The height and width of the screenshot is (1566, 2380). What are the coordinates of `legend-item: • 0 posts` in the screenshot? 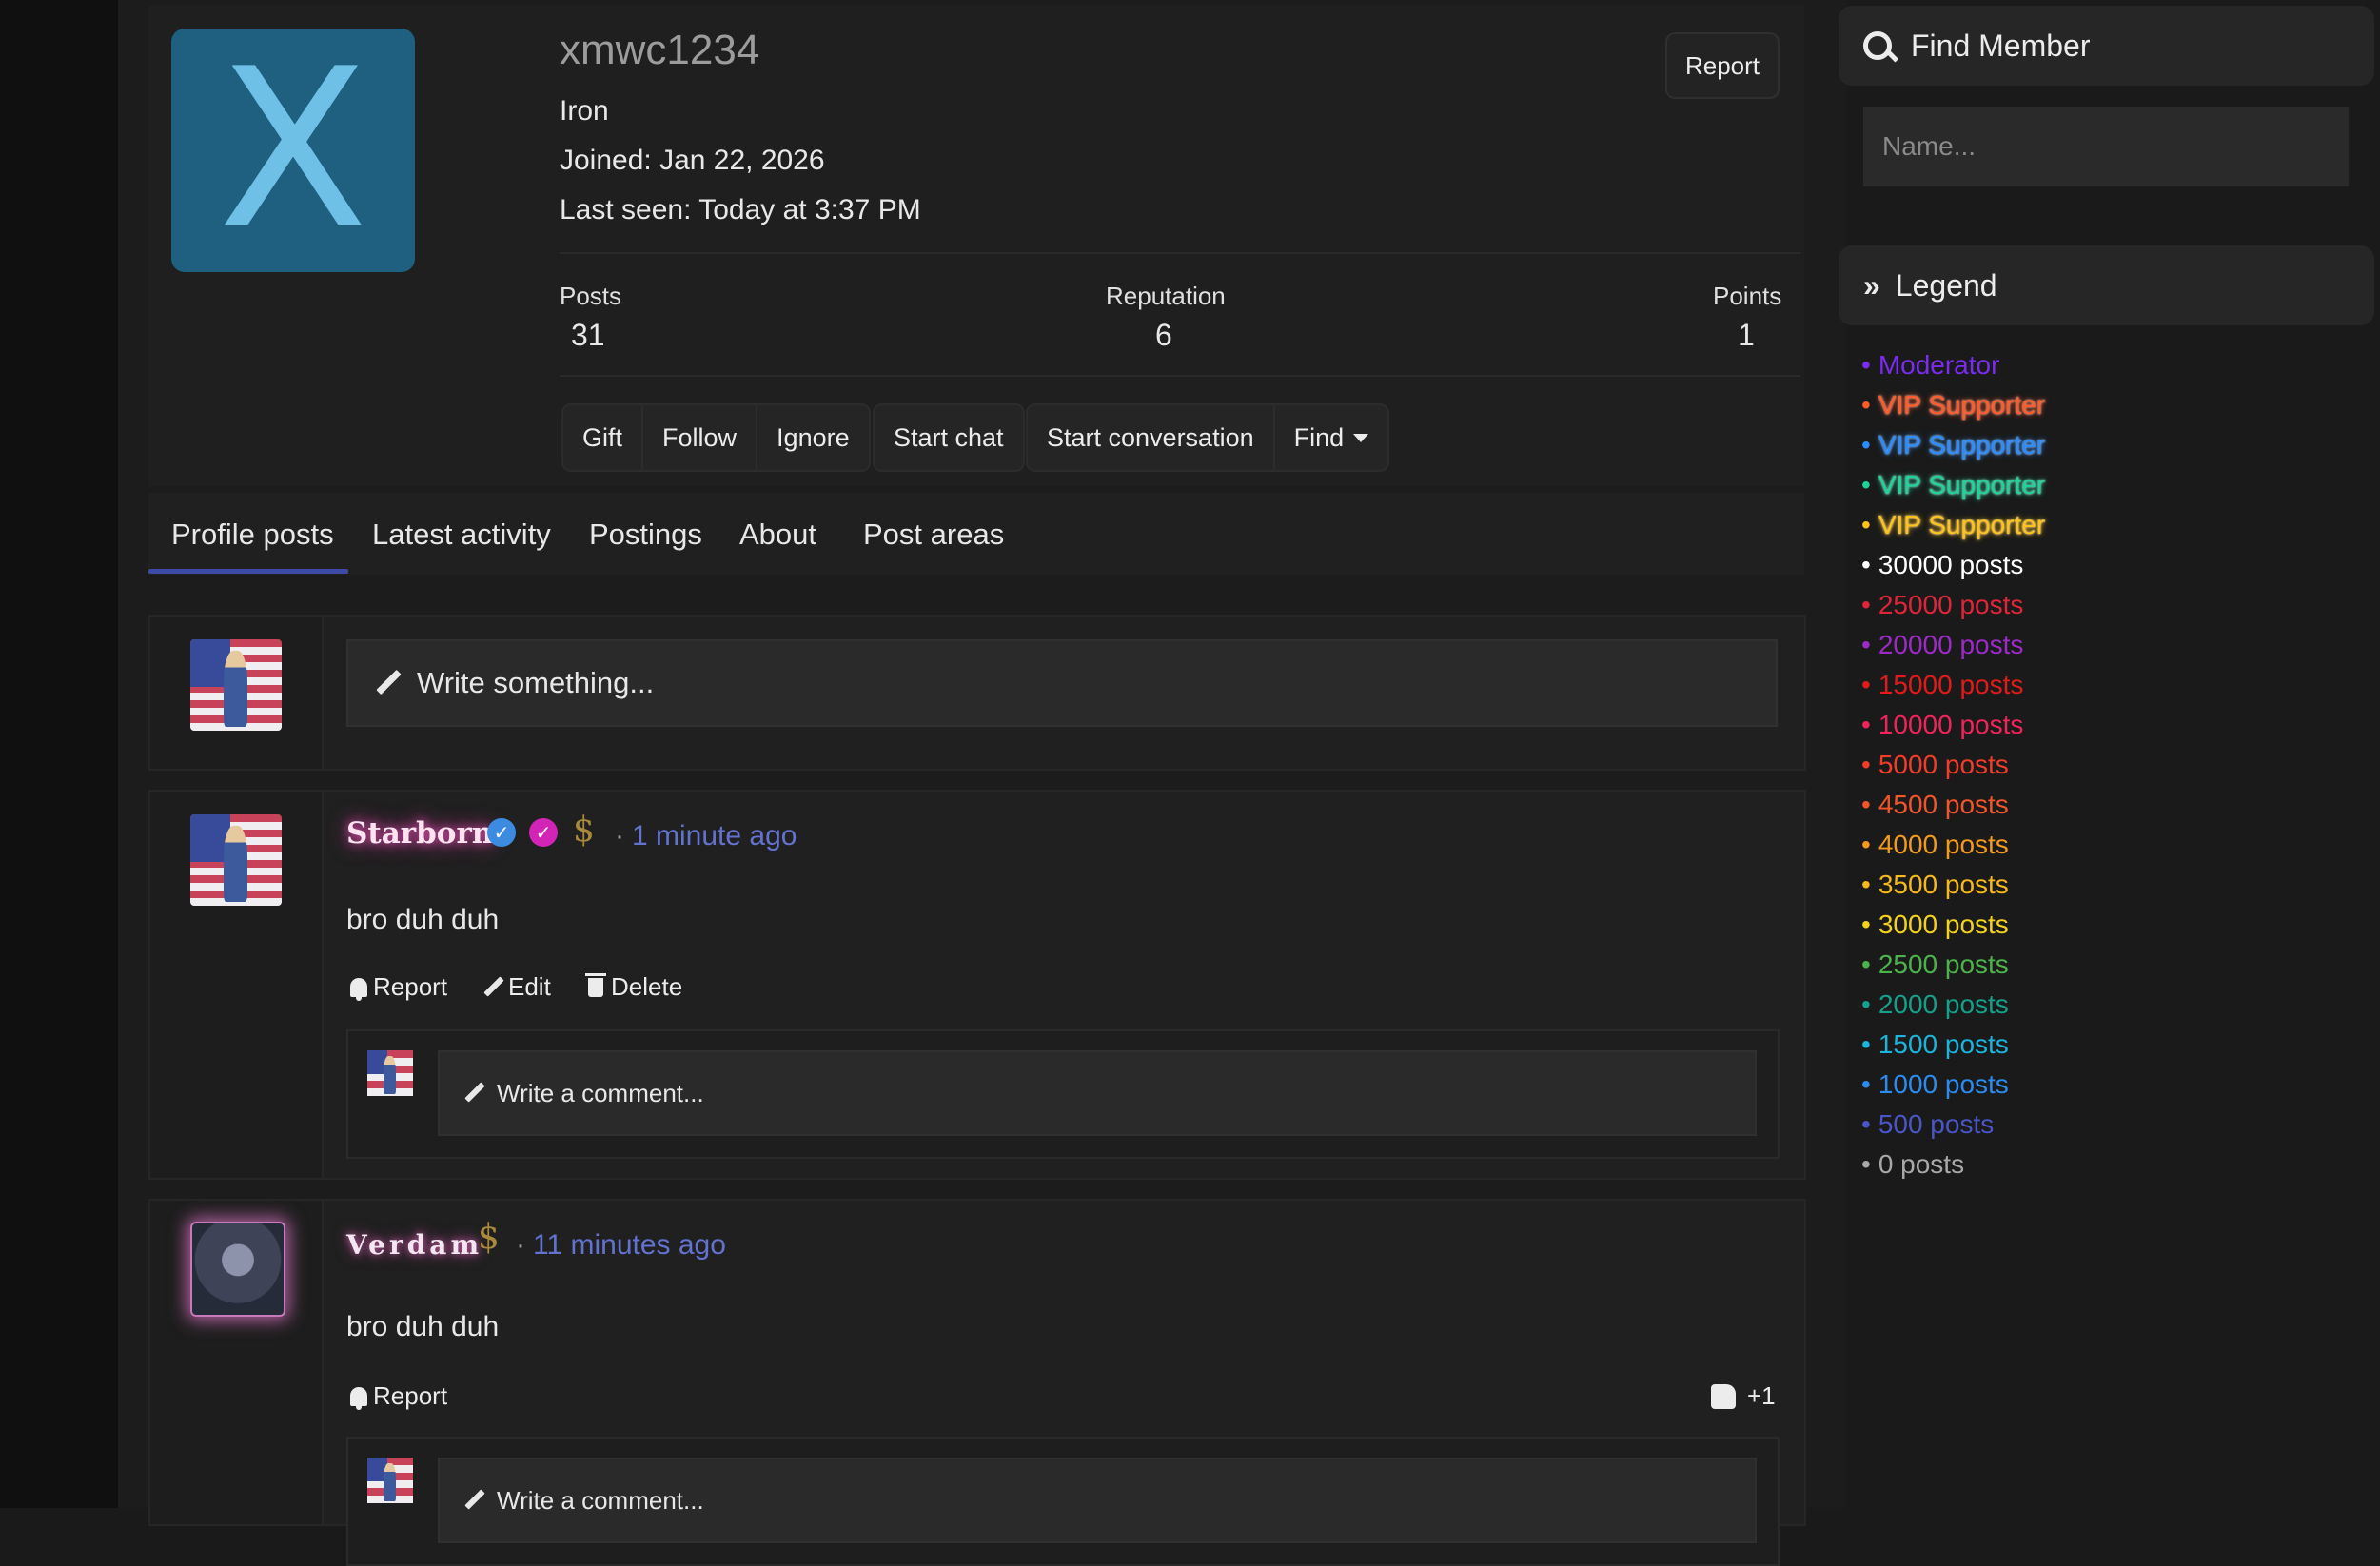 It's located at (1912, 1164).